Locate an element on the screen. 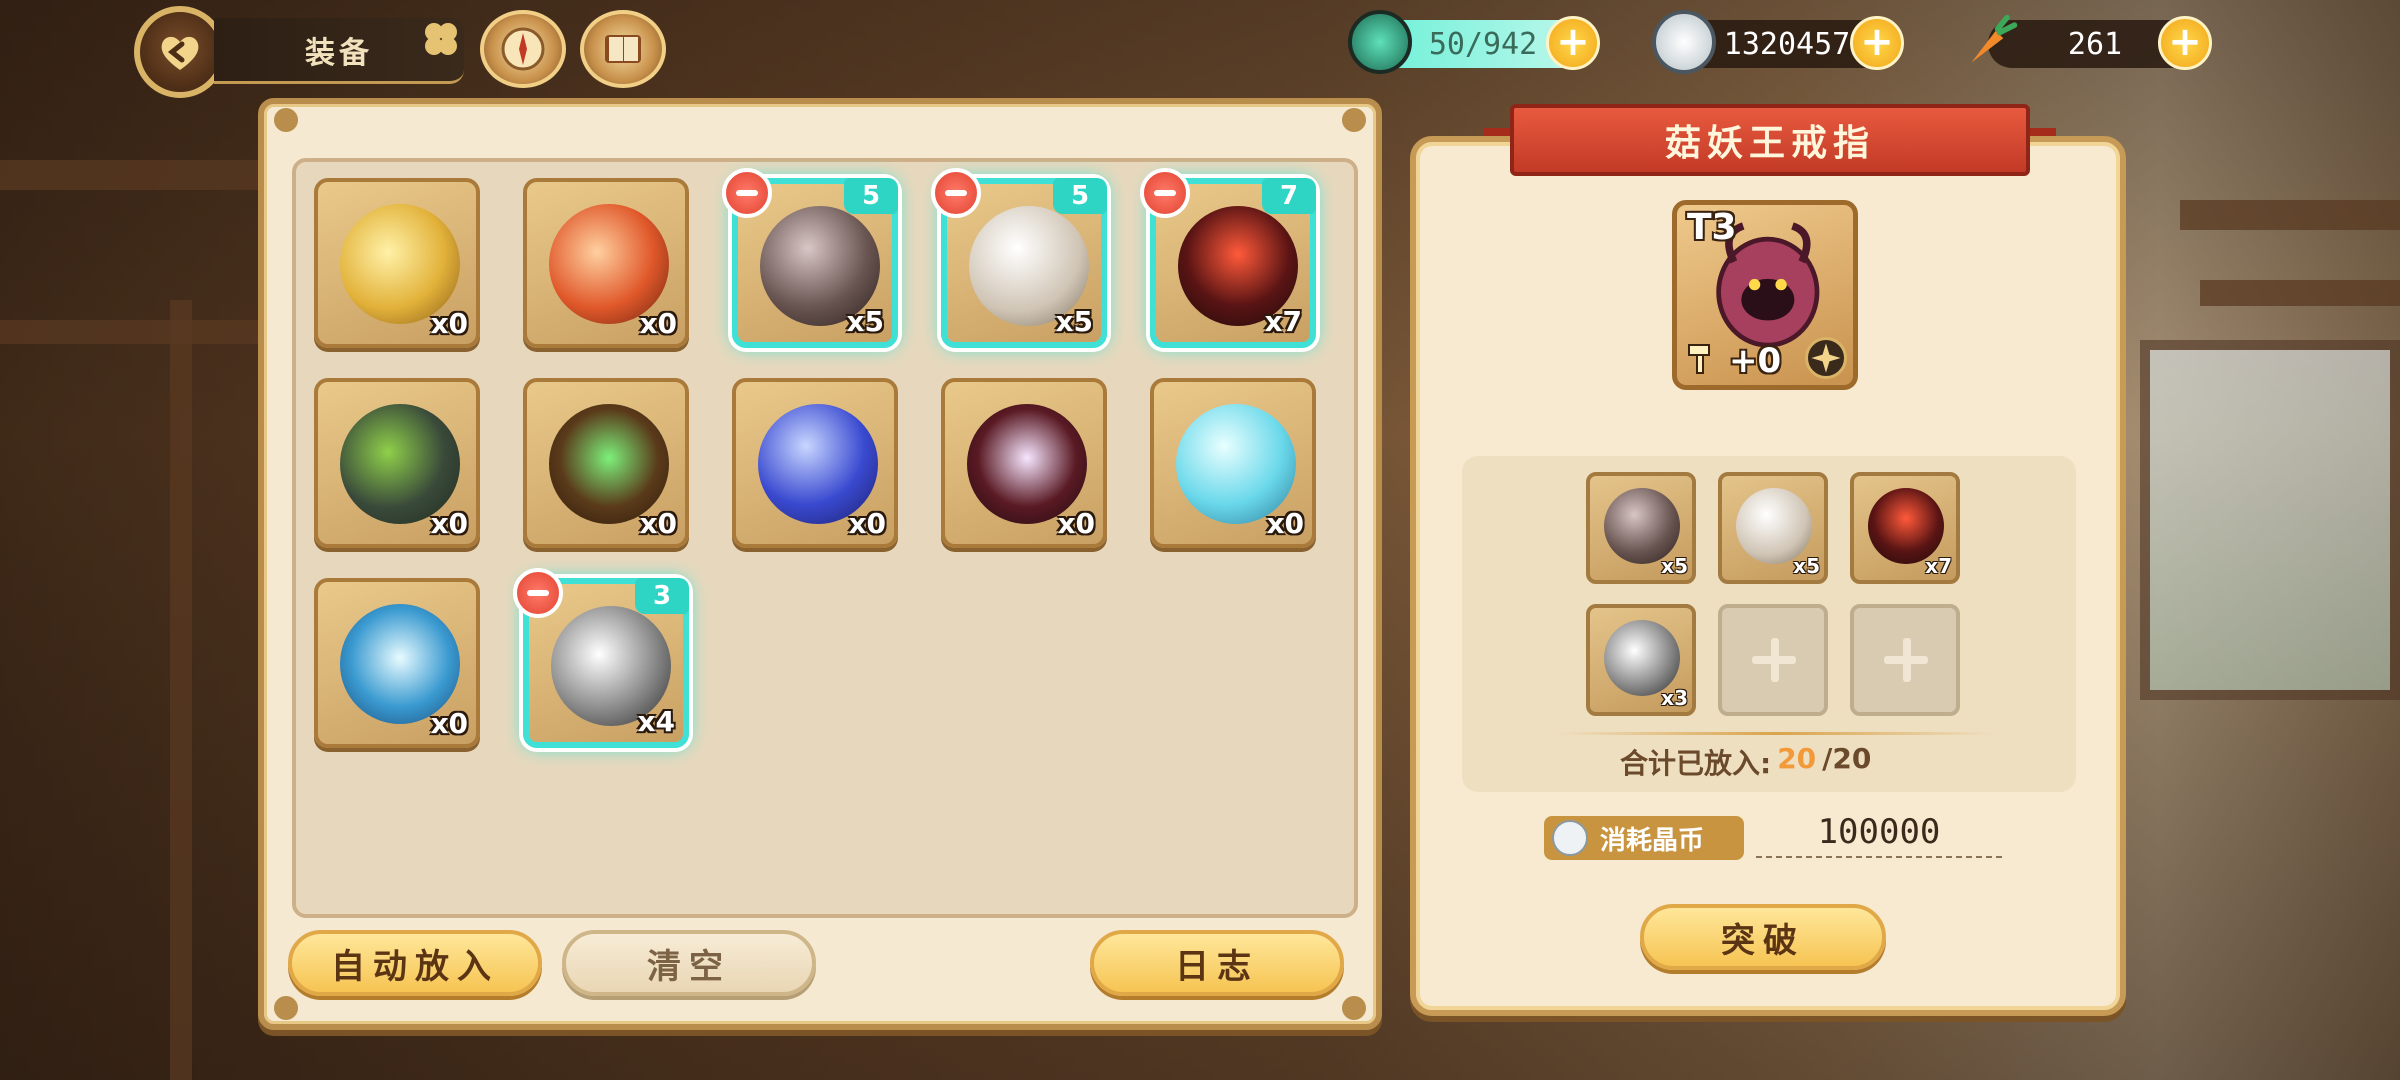  dark-orb-icon is located at coordinates (1642, 526).